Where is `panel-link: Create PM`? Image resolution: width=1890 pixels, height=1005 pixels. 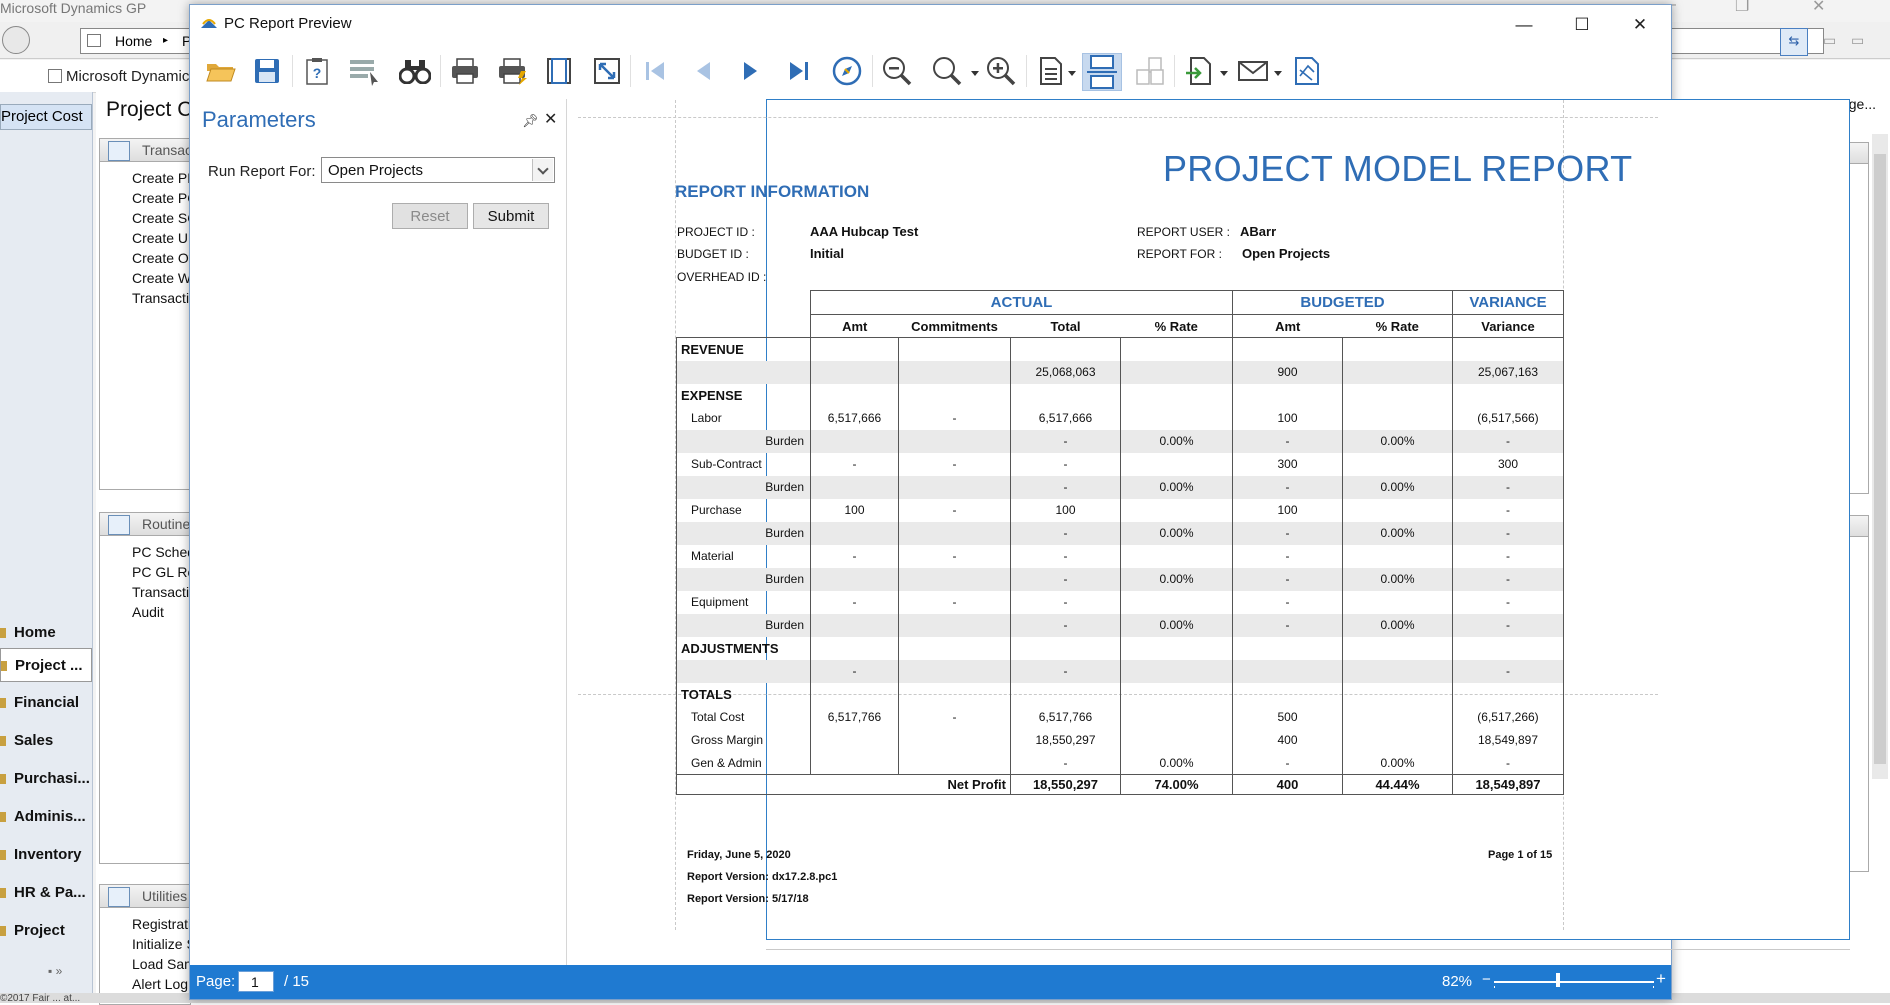 panel-link: Create PM is located at coordinates (145, 178).